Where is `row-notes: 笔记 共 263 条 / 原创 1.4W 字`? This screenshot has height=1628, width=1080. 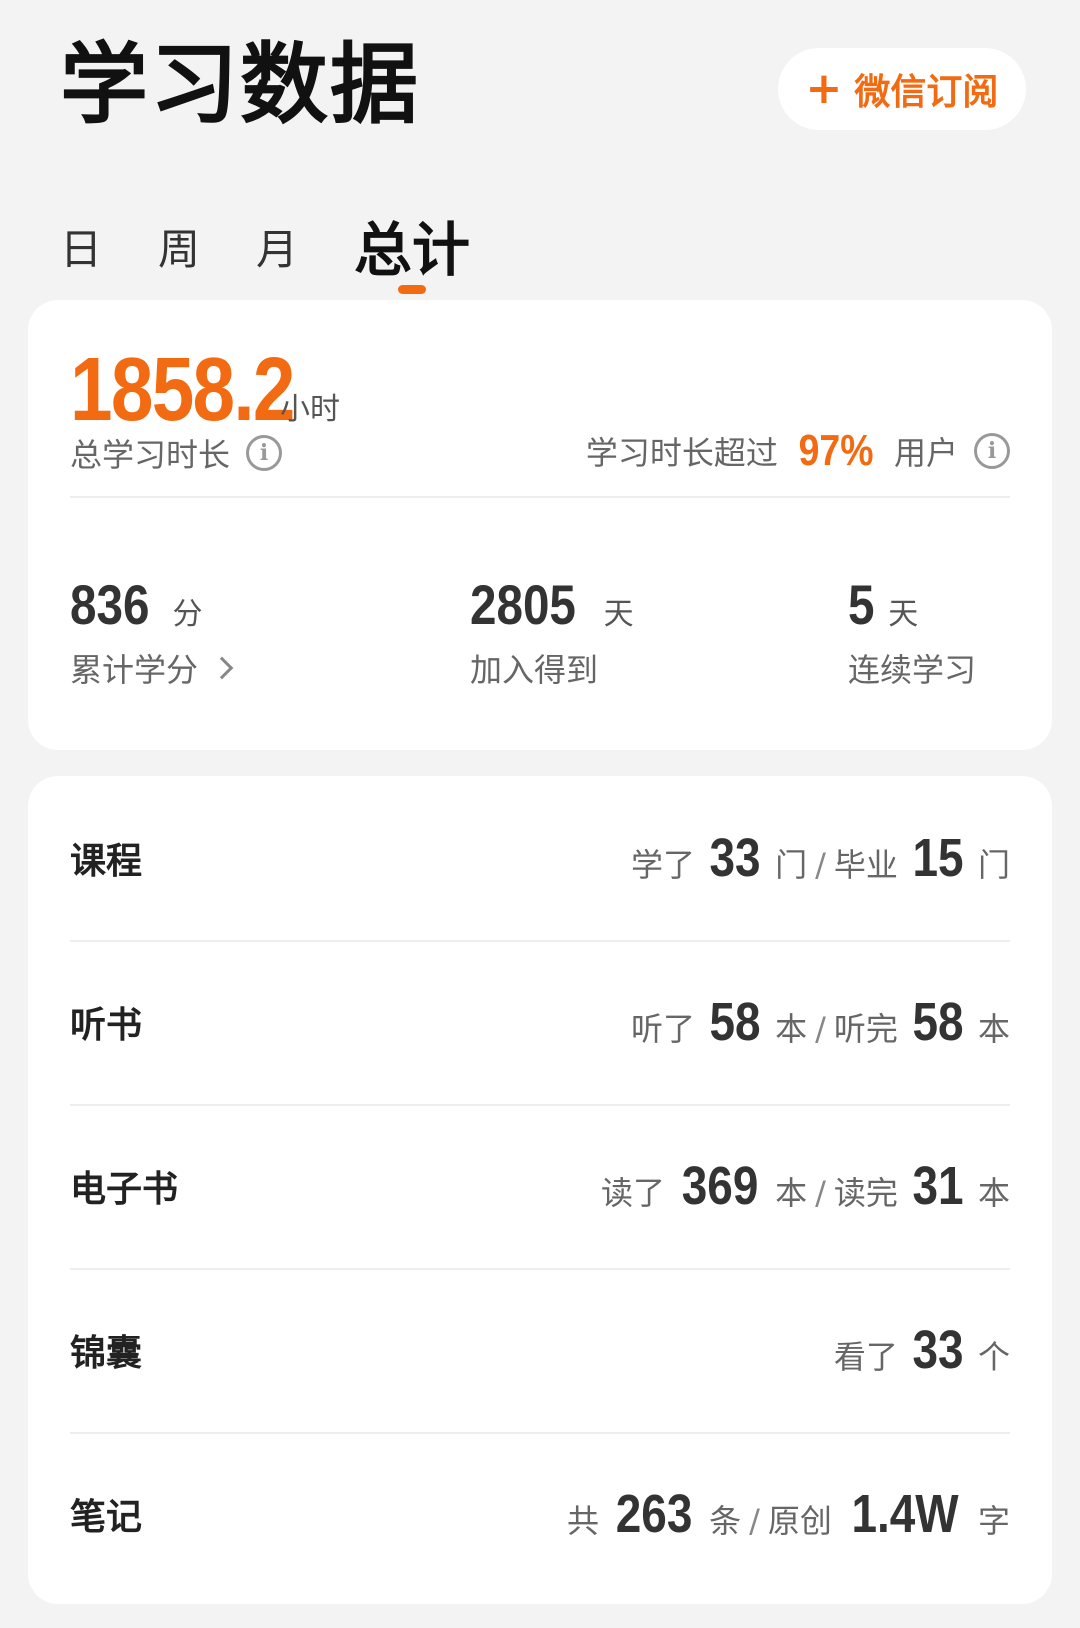
row-notes: 笔记 共 263 条 / 原创 1.4W 字 is located at coordinates (540, 1514).